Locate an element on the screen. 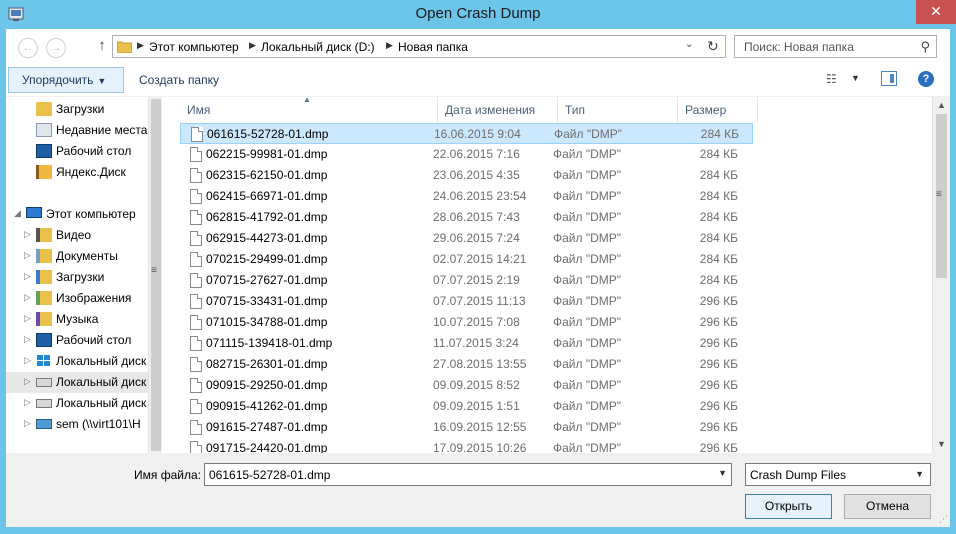 This screenshot has height=534, width=956. tree-item-label: sem (\\virt101\H is located at coordinates (98, 424).